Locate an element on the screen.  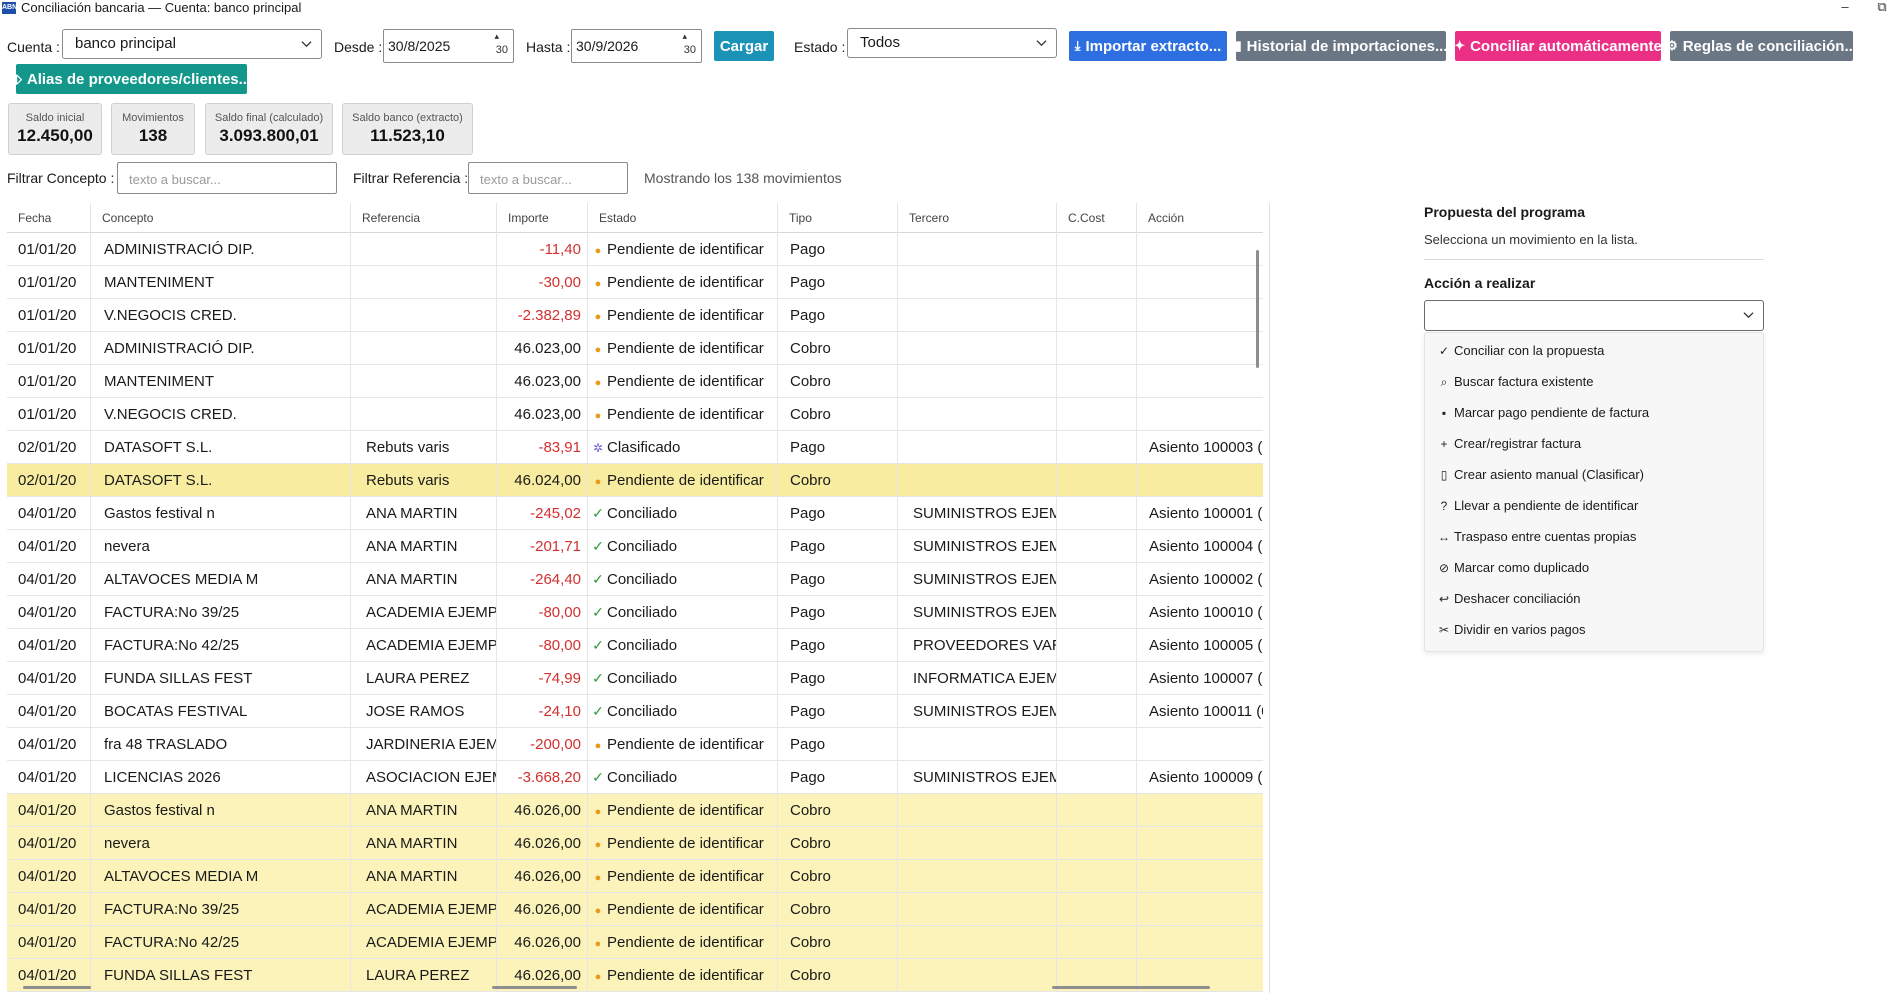
conciliar-auto-label: Conciliar automáticamente is located at coordinates (1566, 46).